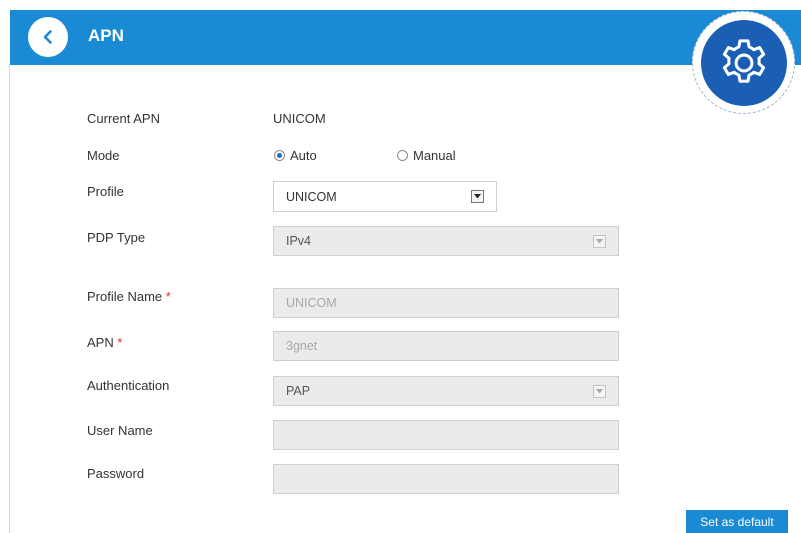  I want to click on user-name-input, so click(446, 435).